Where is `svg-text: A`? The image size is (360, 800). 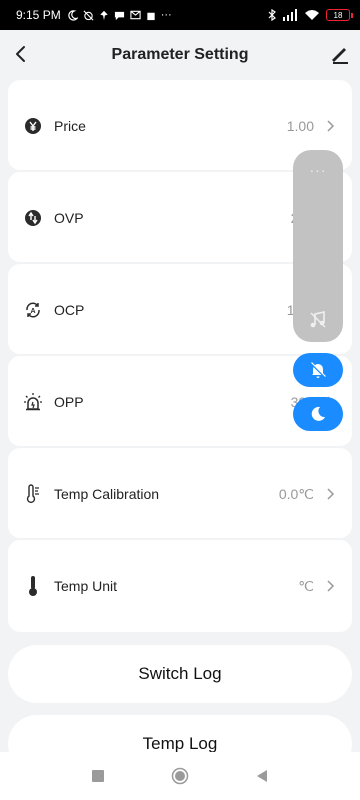 svg-text: A is located at coordinates (32, 311).